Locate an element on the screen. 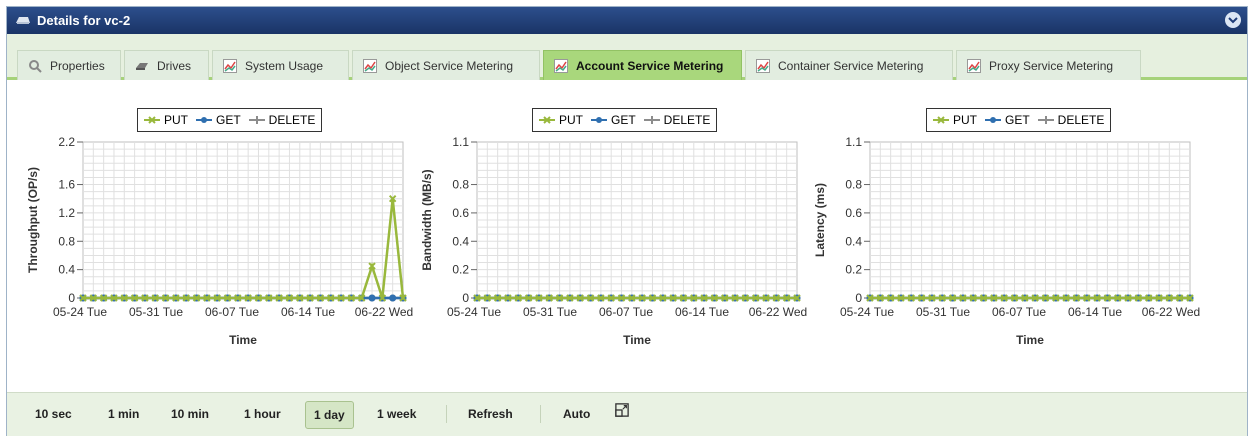 This screenshot has width=1250, height=436. tab-label: System Usage is located at coordinates (284, 65).